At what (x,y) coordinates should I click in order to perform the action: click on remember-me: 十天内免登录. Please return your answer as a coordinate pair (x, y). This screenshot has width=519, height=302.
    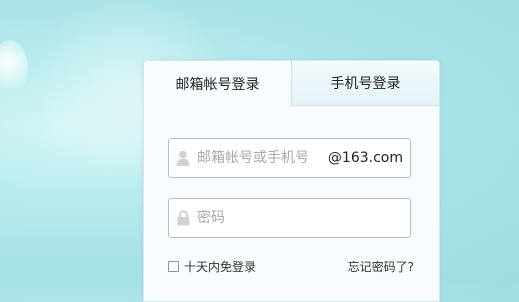
    Looking at the image, I should click on (212, 266).